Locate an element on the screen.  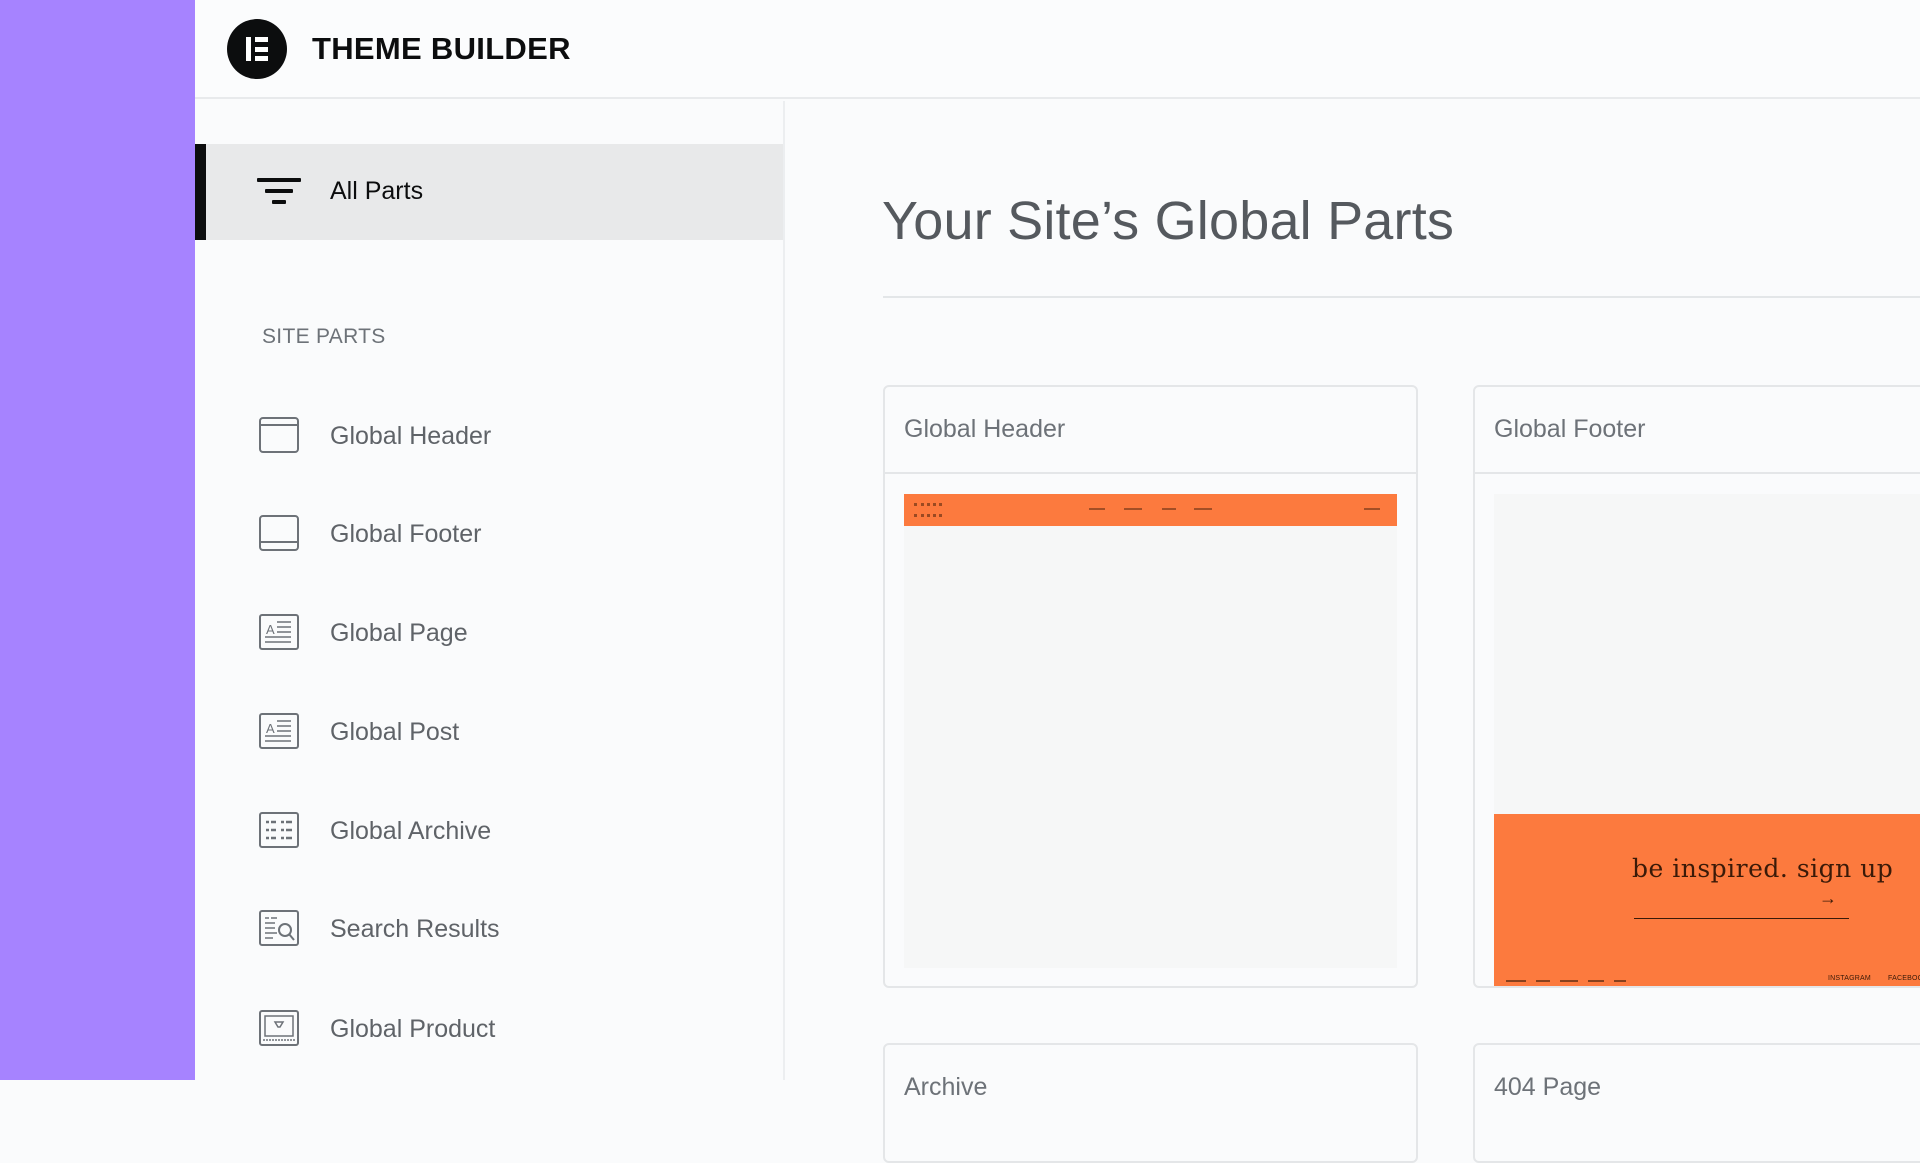
sidebar-item-global-page: A Global Page is located at coordinates (489, 633).